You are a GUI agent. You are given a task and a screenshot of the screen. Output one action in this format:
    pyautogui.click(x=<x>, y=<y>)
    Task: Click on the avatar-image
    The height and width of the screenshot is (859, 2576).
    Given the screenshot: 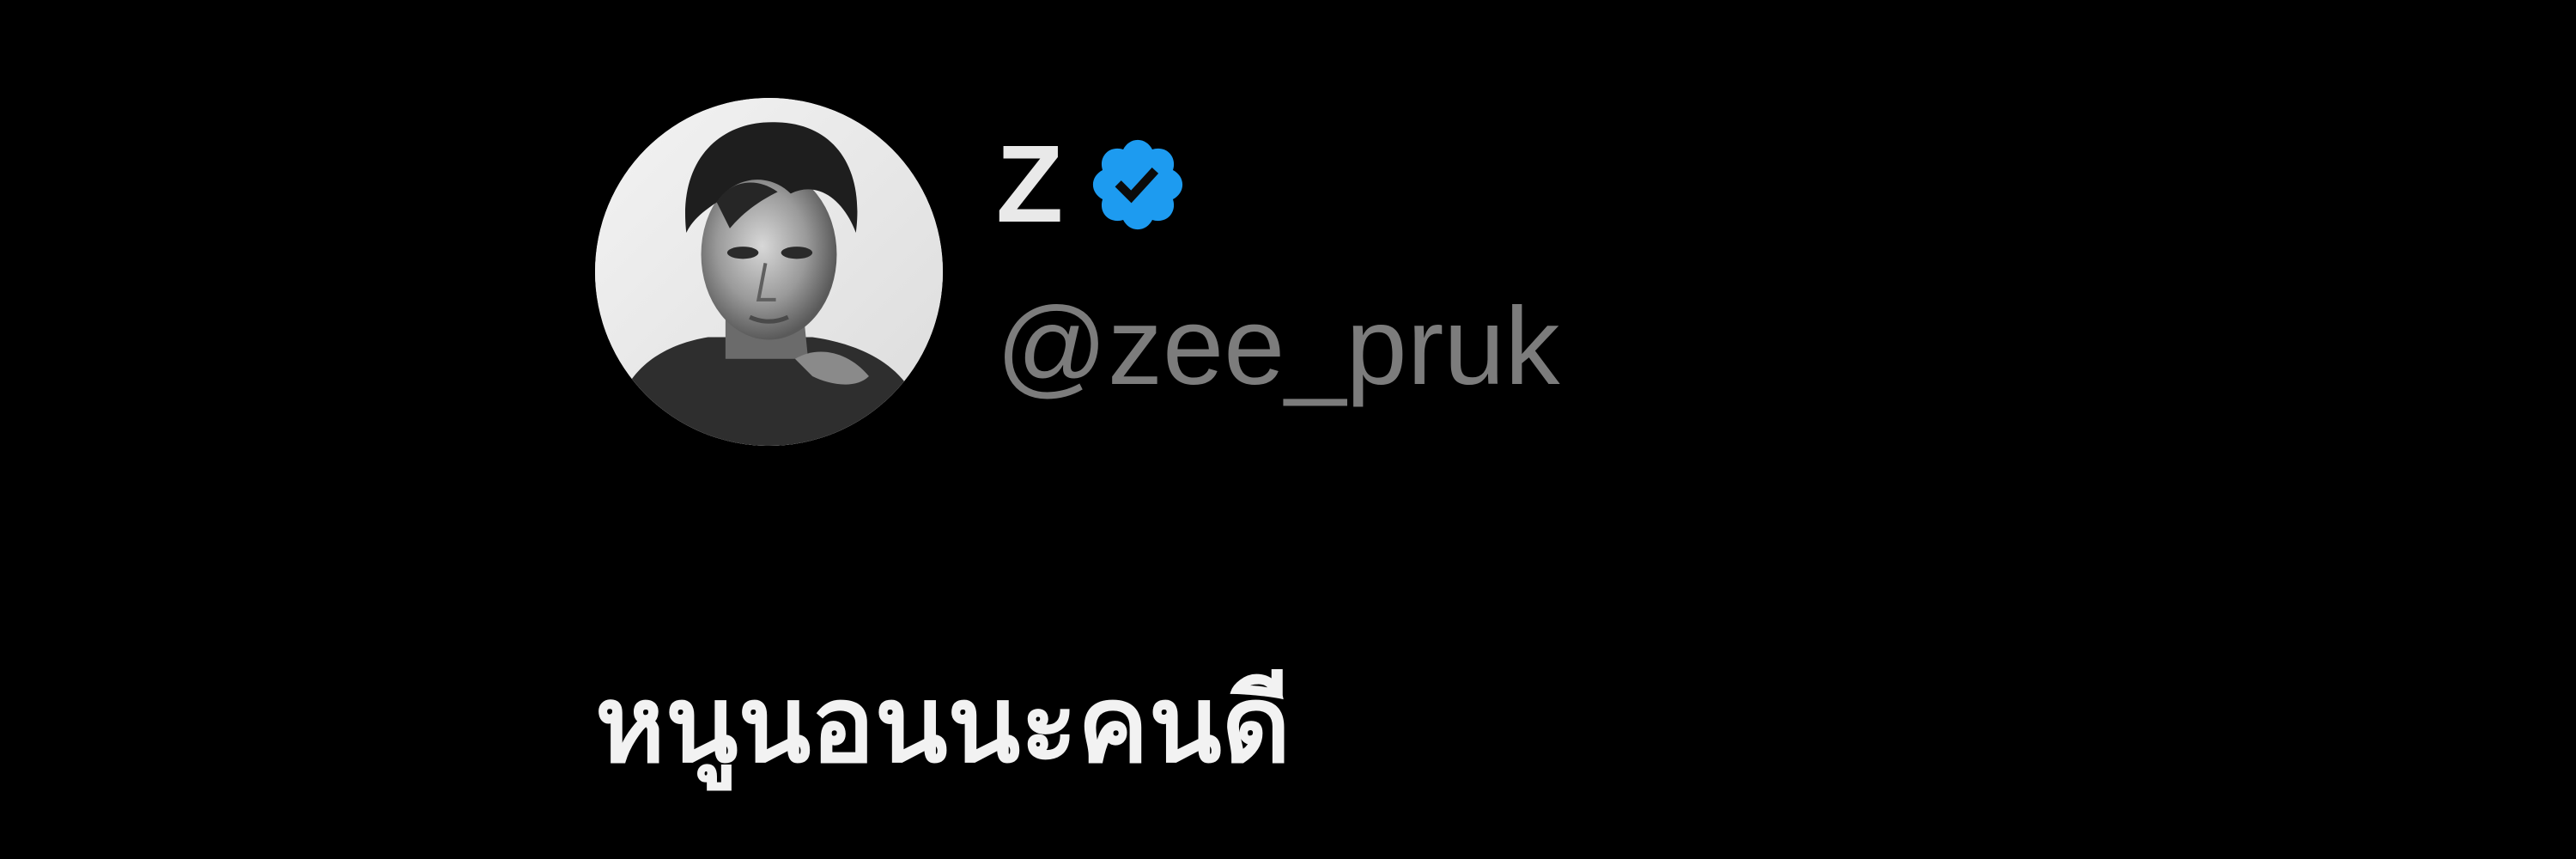 What is the action you would take?
    pyautogui.click(x=769, y=272)
    